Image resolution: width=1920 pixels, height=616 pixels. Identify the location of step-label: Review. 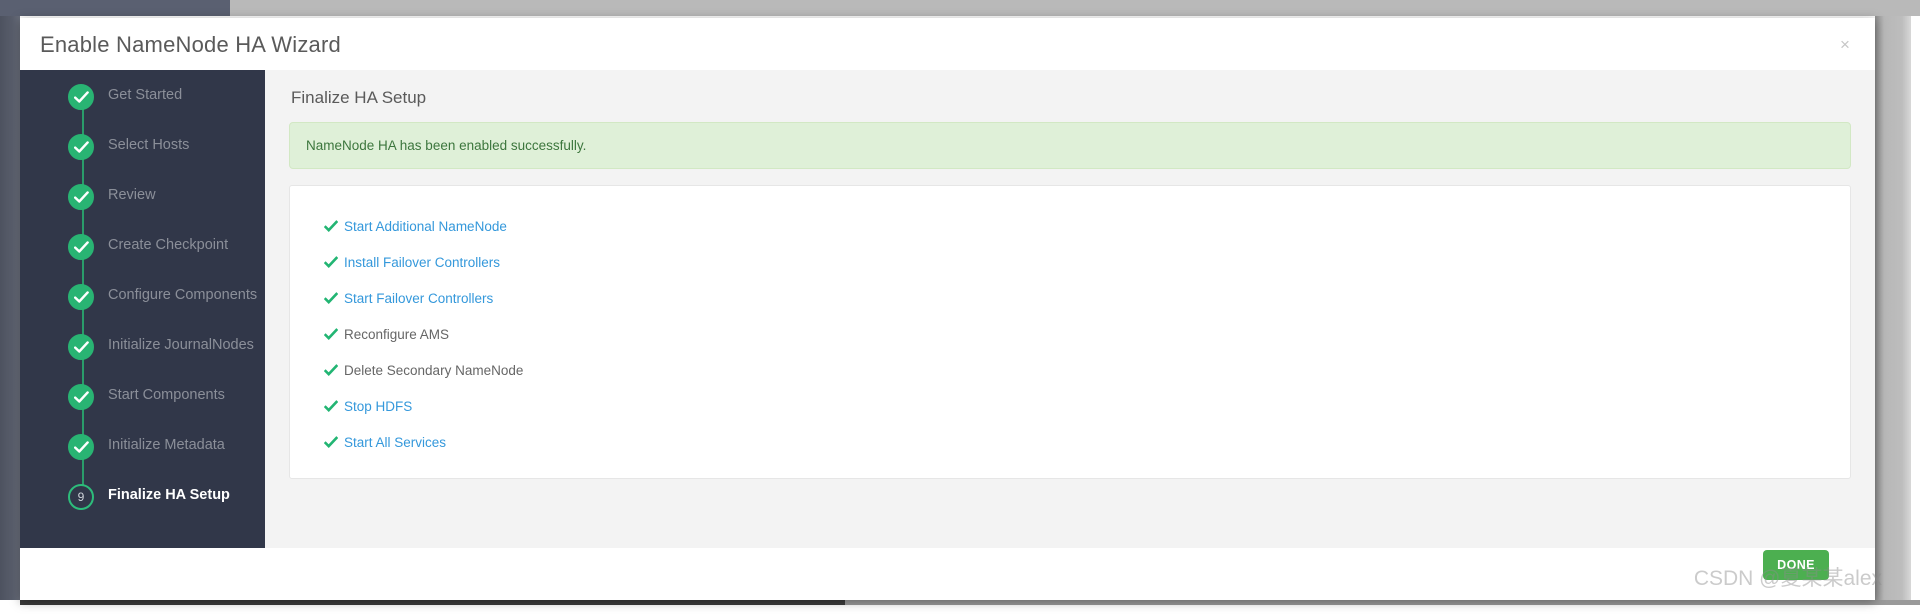
(132, 195).